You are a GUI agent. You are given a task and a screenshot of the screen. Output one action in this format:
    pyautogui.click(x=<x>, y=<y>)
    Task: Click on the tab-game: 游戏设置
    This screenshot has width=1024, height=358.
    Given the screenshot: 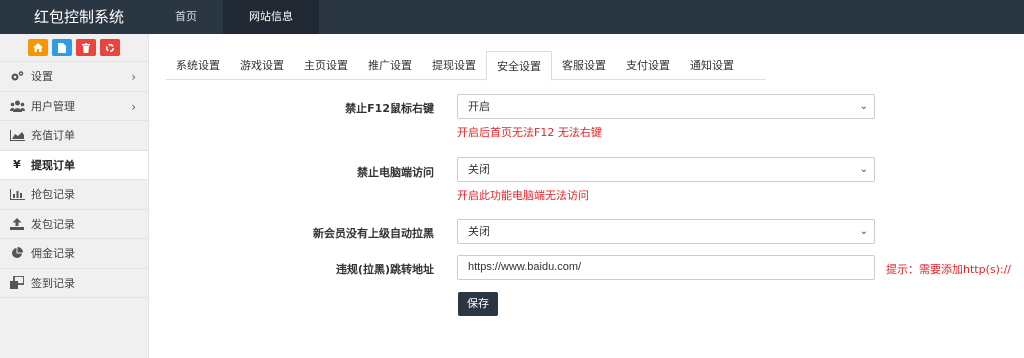 What is the action you would take?
    pyautogui.click(x=262, y=65)
    